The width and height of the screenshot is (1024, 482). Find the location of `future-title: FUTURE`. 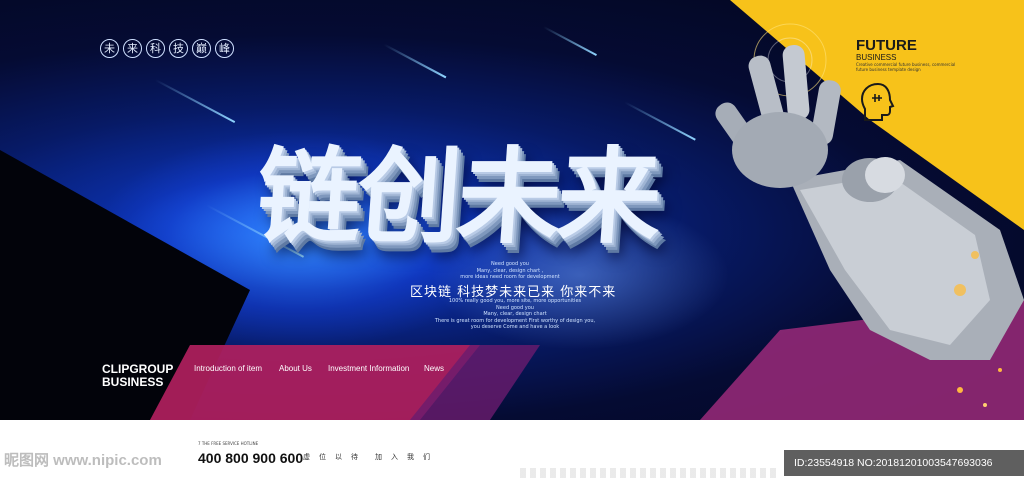

future-title: FUTURE is located at coordinates (886, 45).